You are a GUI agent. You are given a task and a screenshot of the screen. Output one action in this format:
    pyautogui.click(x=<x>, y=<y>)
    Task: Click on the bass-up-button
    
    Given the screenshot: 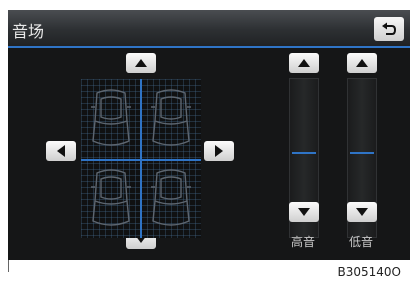 What is the action you would take?
    pyautogui.click(x=362, y=63)
    